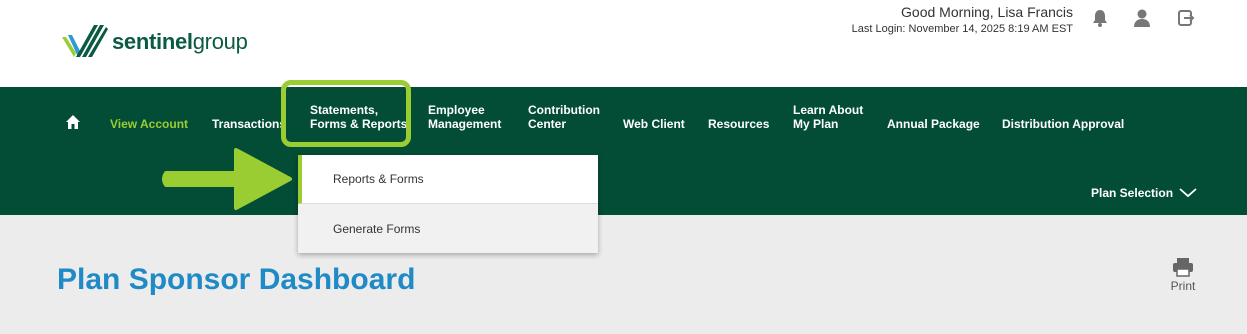 This screenshot has width=1247, height=334. What do you see at coordinates (448, 179) in the screenshot?
I see `dropdown-item-reports-forms: Reports & Forms` at bounding box center [448, 179].